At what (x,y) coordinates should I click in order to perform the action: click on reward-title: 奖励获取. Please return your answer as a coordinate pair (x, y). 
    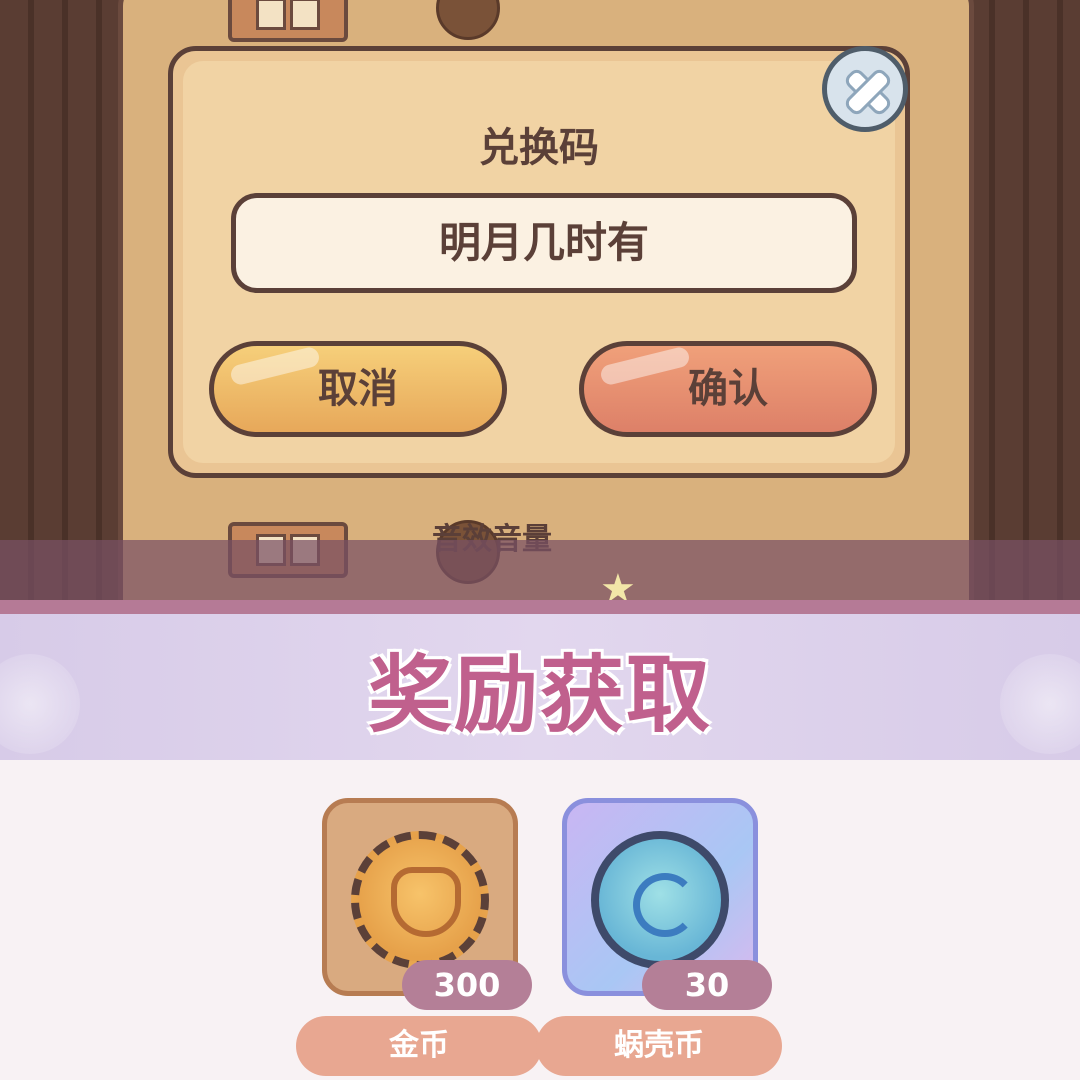
    Looking at the image, I should click on (539, 695).